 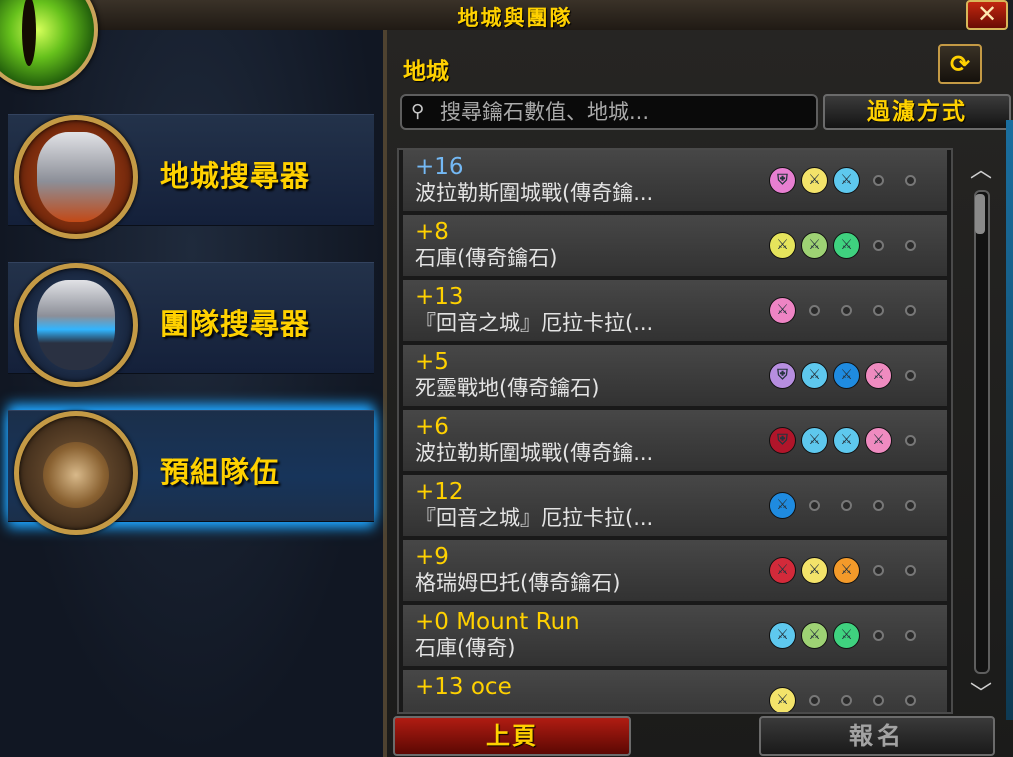 What do you see at coordinates (625, 112) in the screenshot?
I see `search-input` at bounding box center [625, 112].